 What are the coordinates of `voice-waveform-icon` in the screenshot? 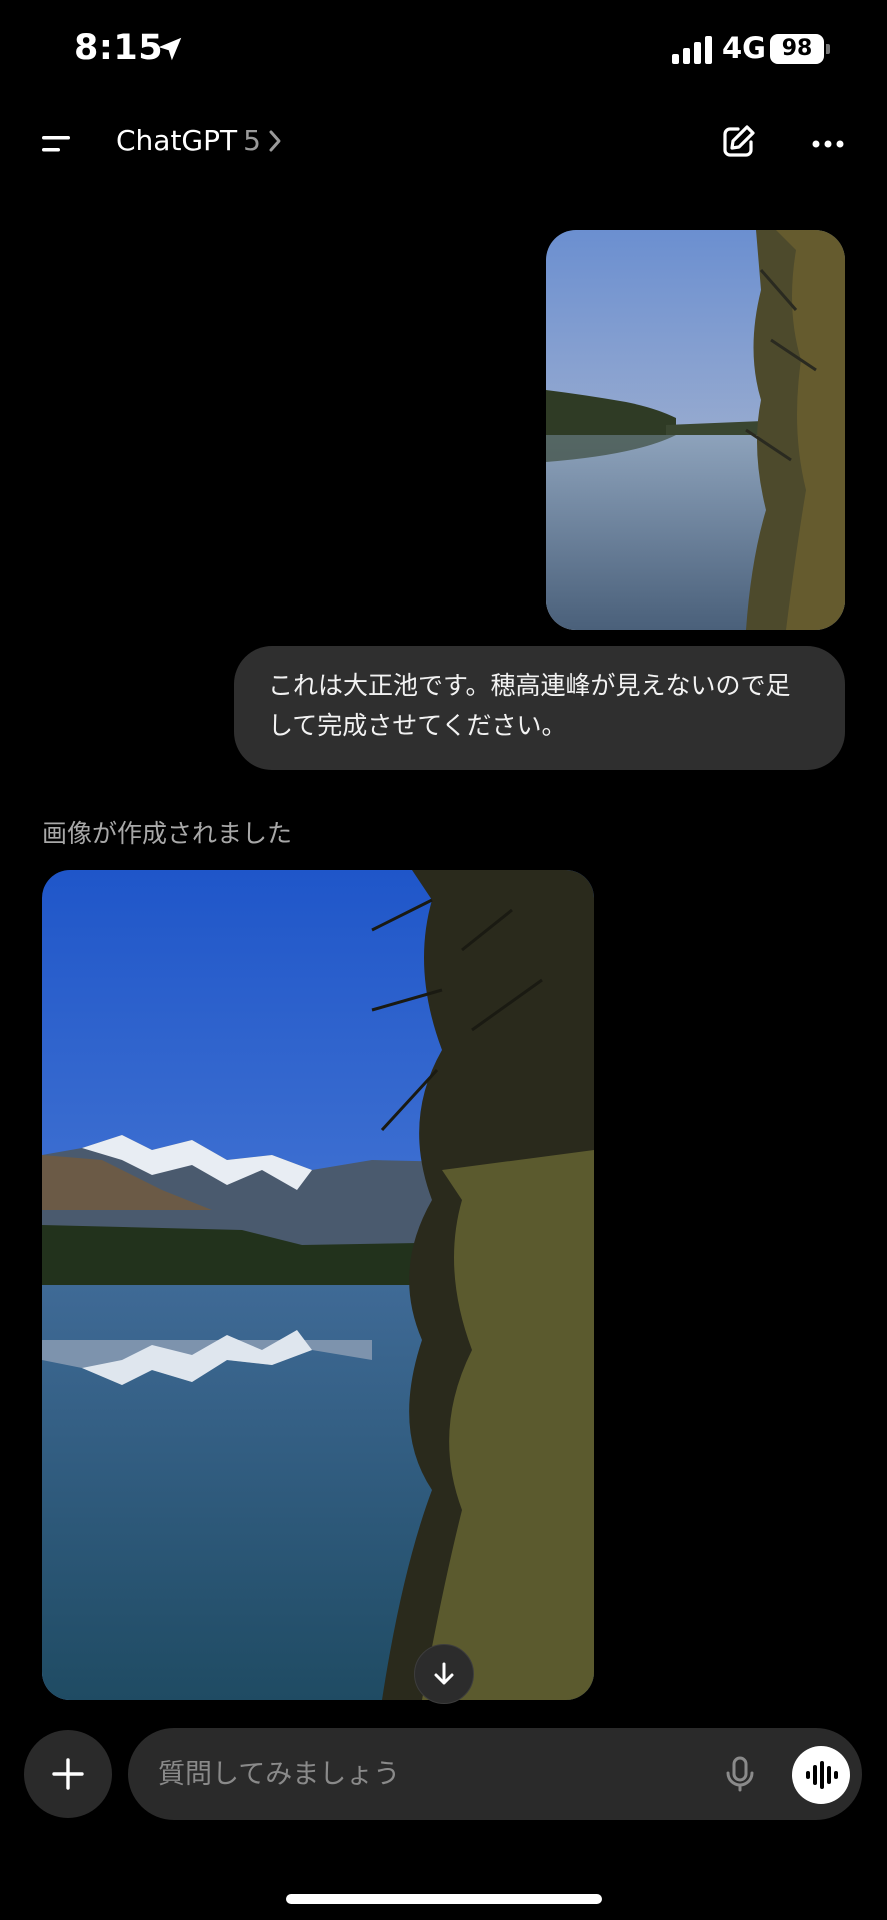 It's located at (822, 1775).